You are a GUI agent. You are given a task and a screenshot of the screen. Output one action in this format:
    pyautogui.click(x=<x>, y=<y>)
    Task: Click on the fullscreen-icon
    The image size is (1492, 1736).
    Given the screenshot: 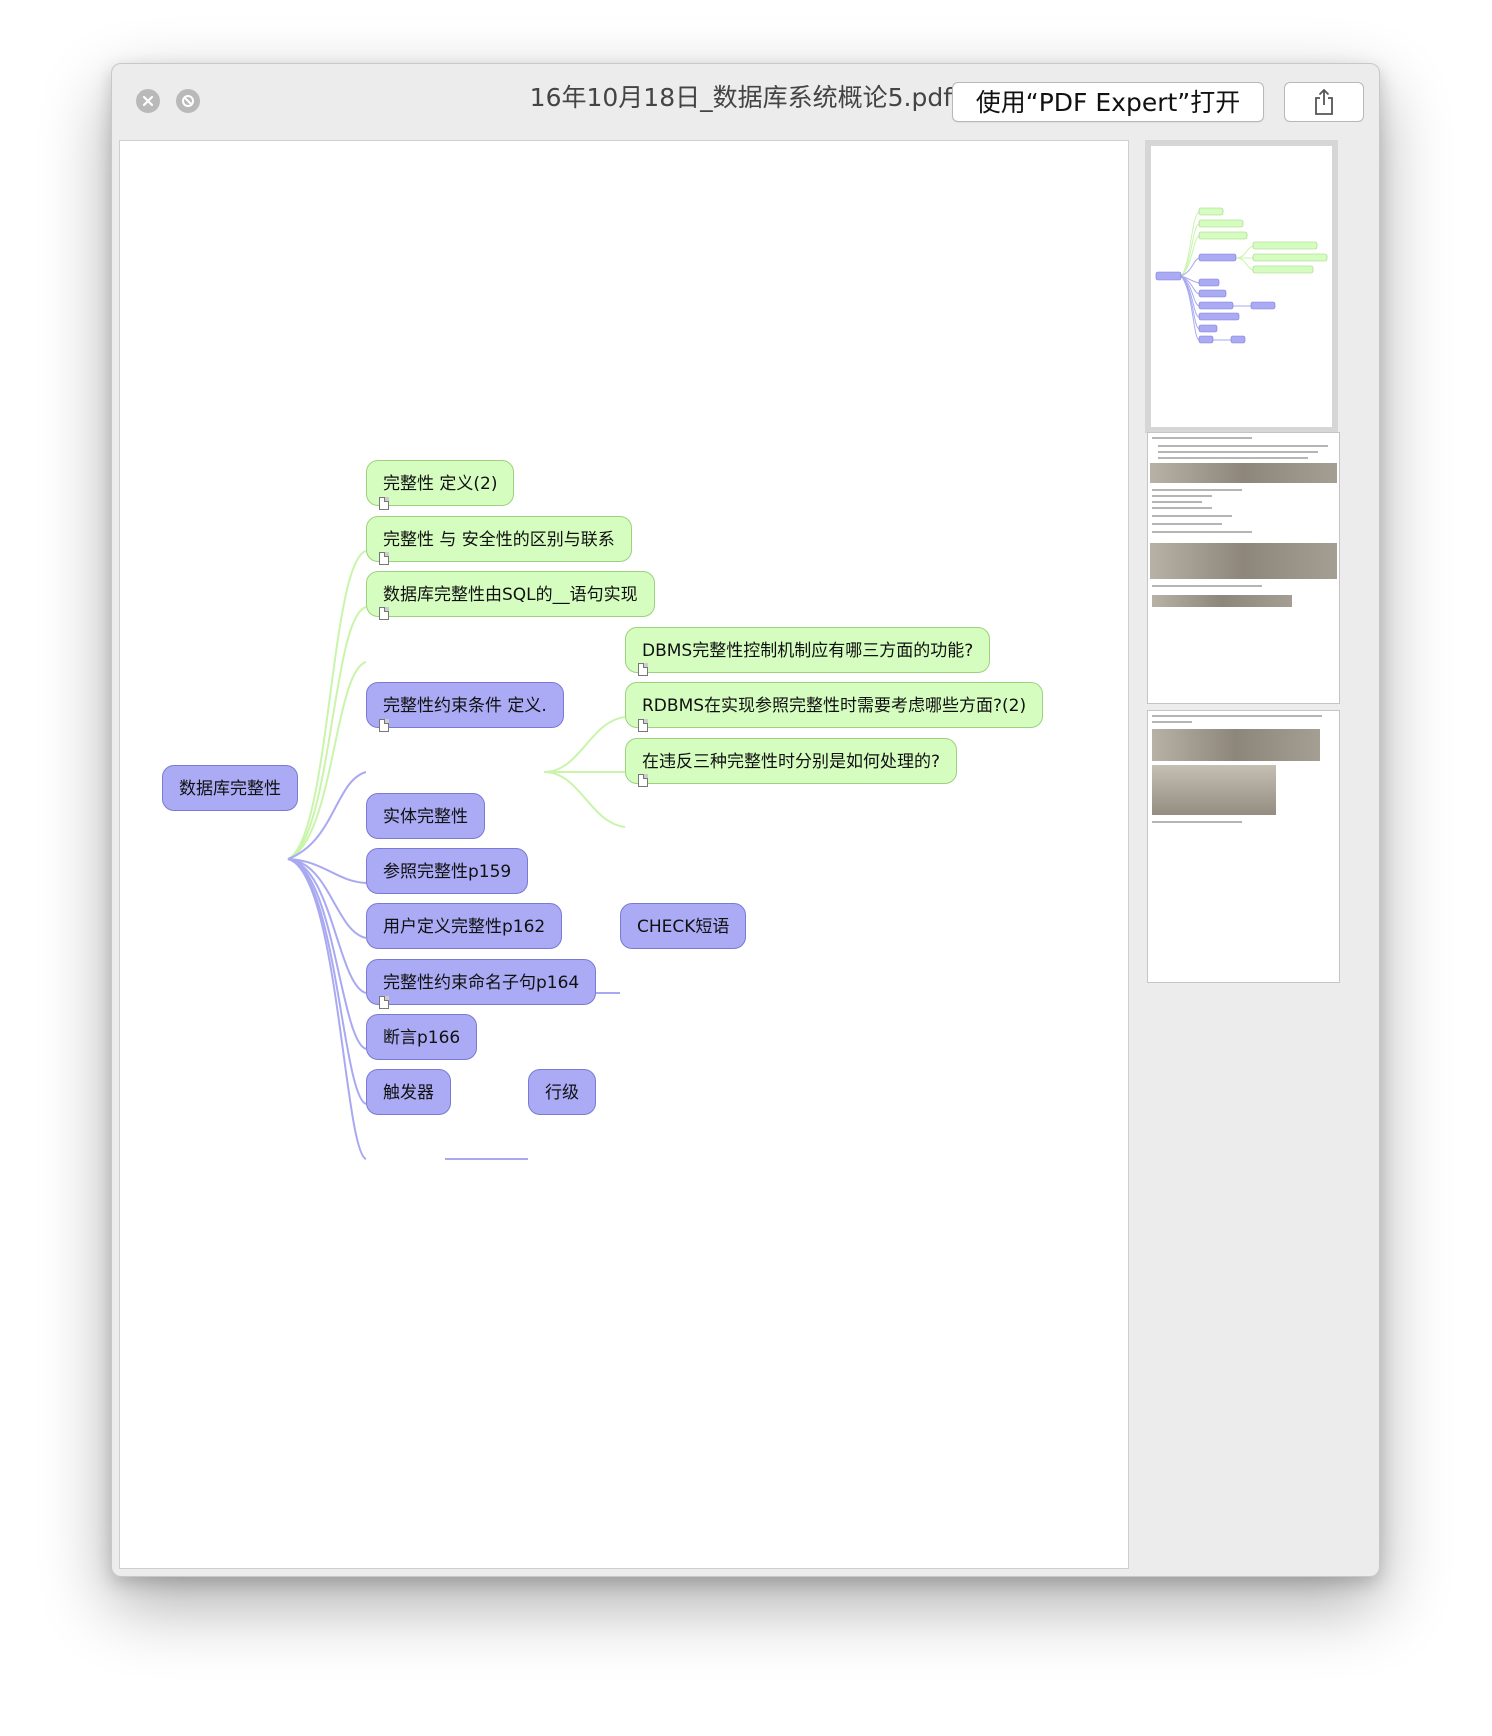 What is the action you would take?
    pyautogui.click(x=188, y=101)
    